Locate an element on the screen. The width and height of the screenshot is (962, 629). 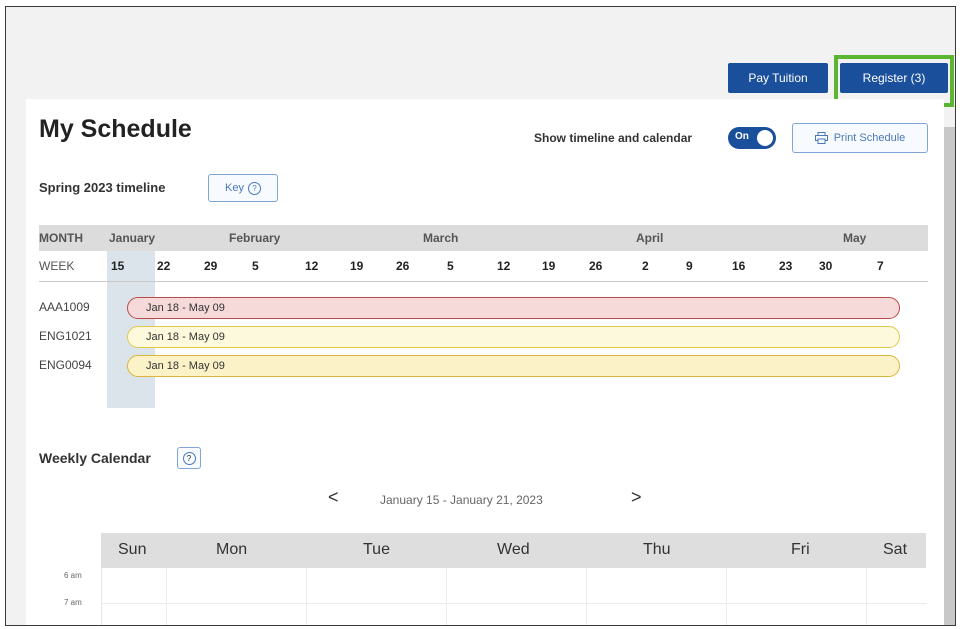
month-label: March is located at coordinates (441, 238).